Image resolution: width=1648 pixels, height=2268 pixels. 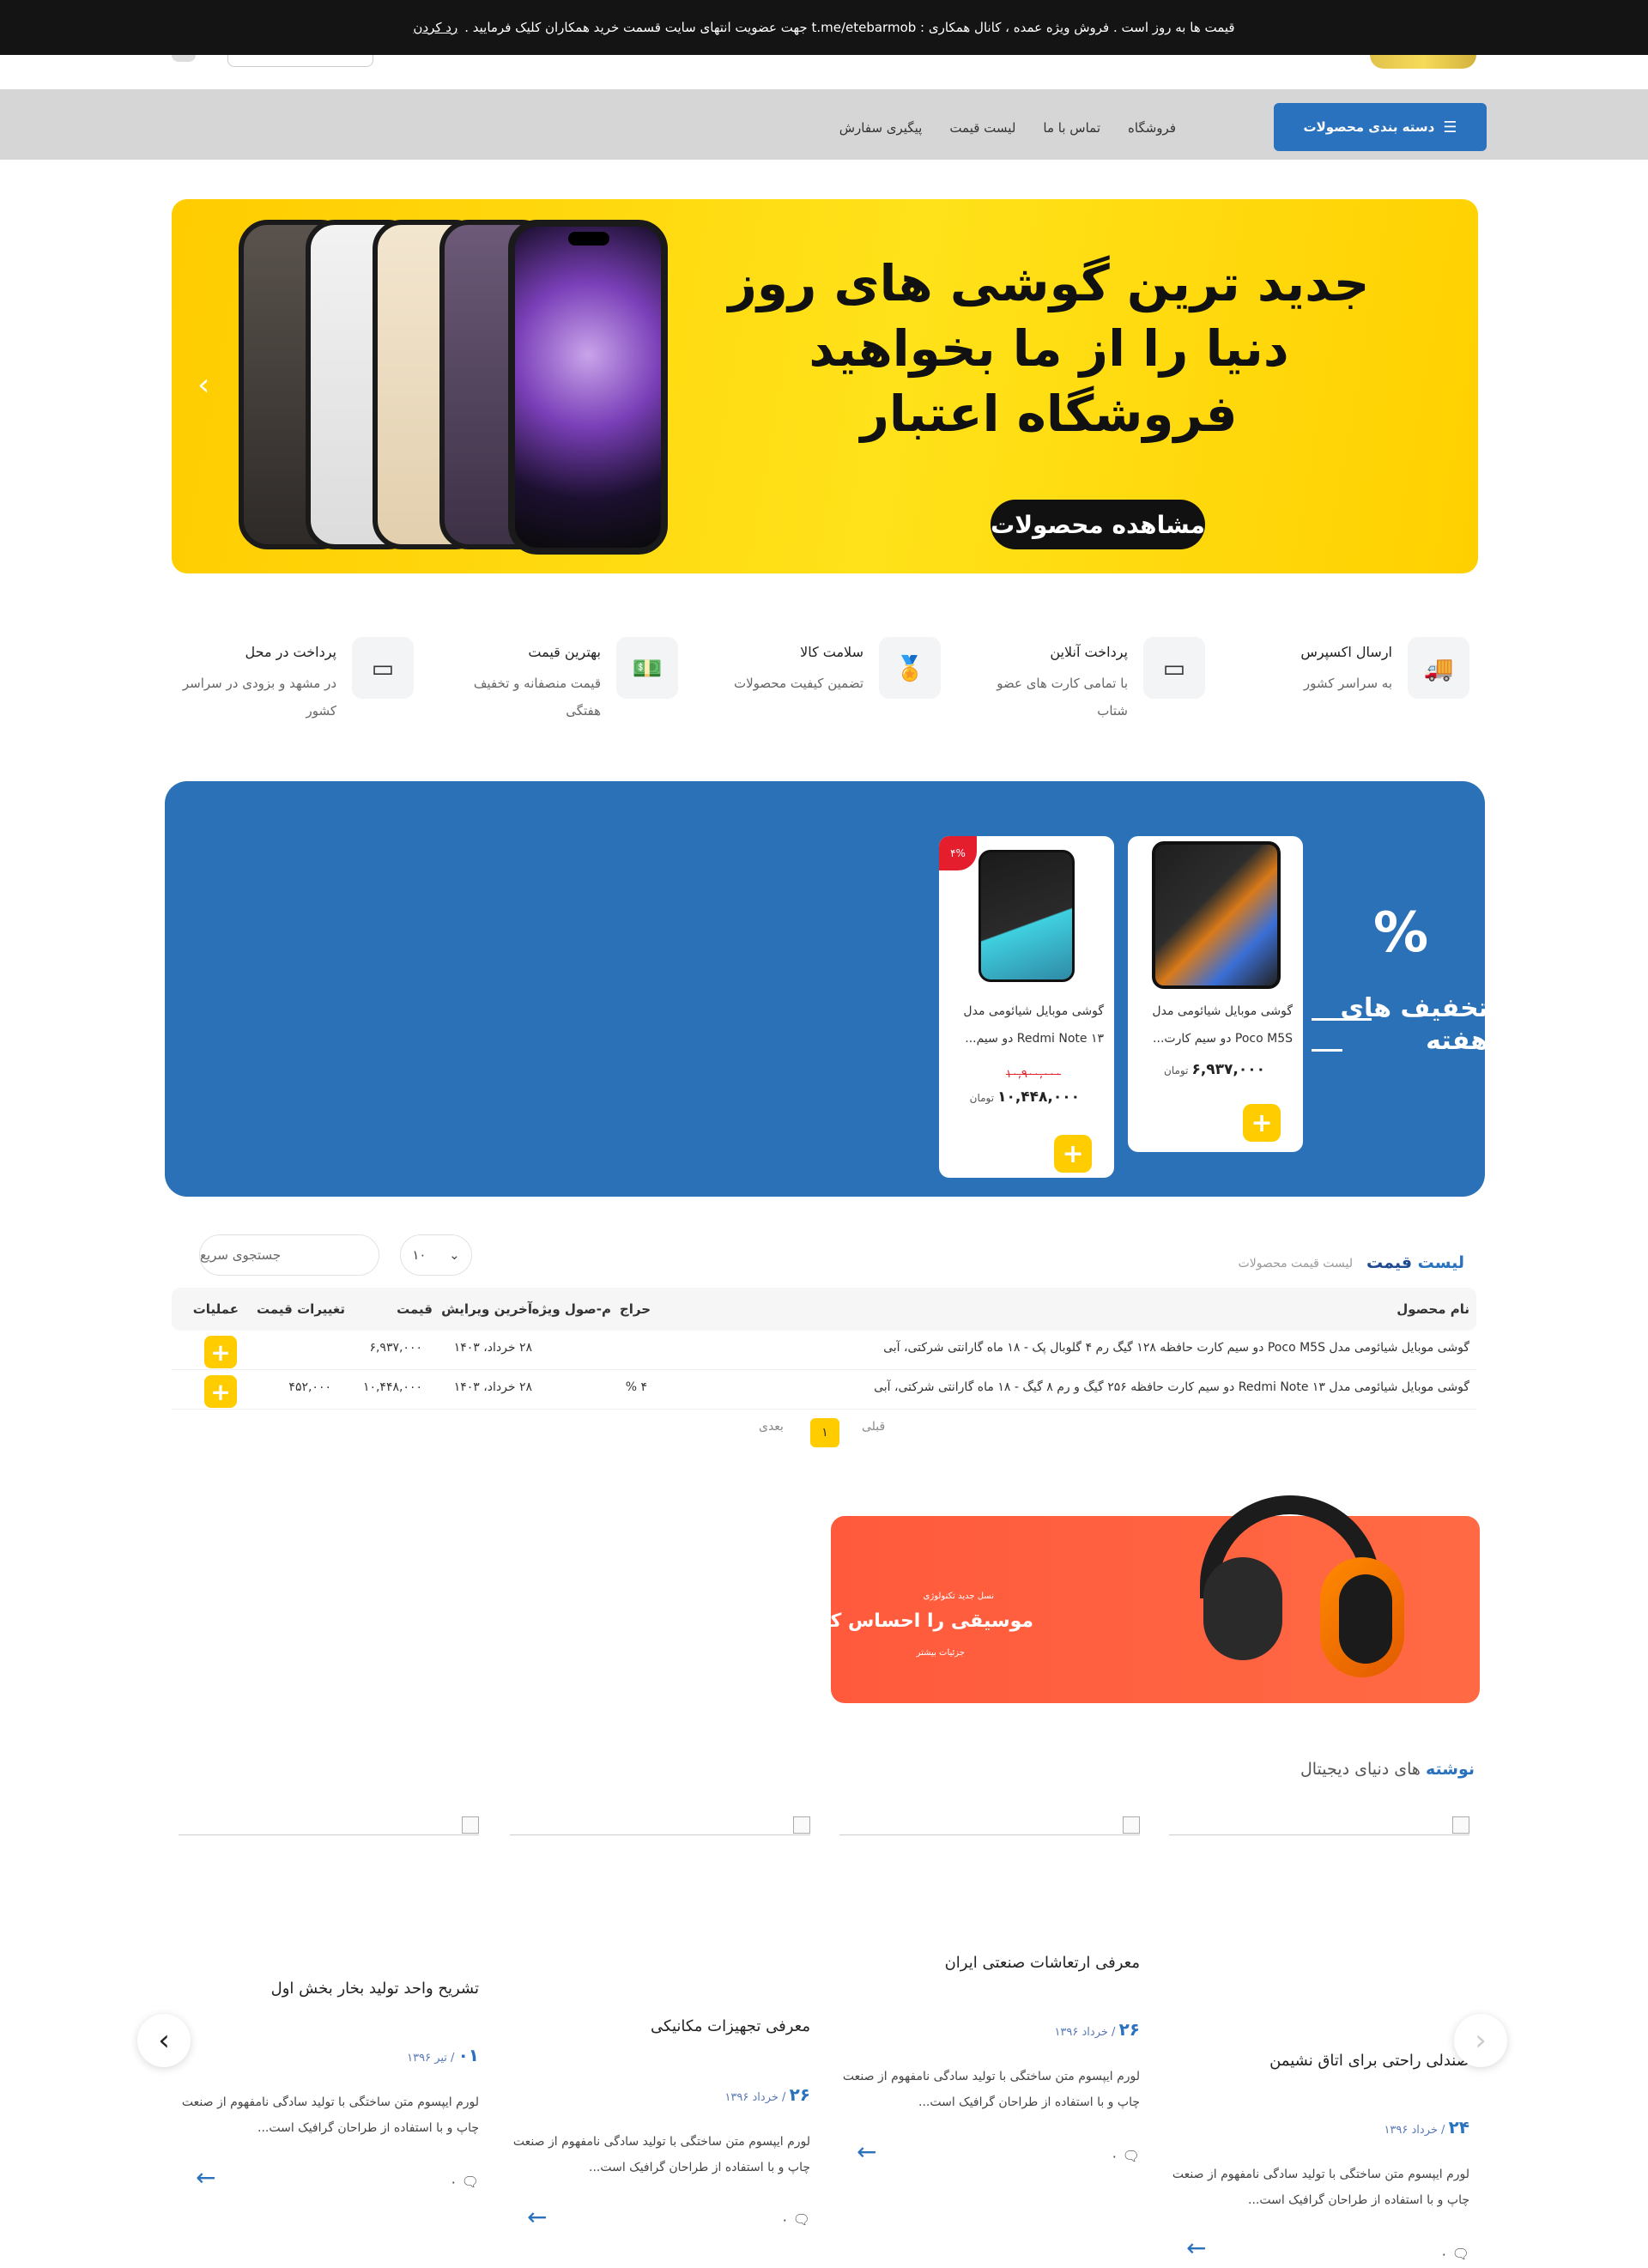 I want to click on feature-best-price: 💵 بهترین قیمت قیمت منصفانه و تخفیف هفتگی, so click(x=549, y=684).